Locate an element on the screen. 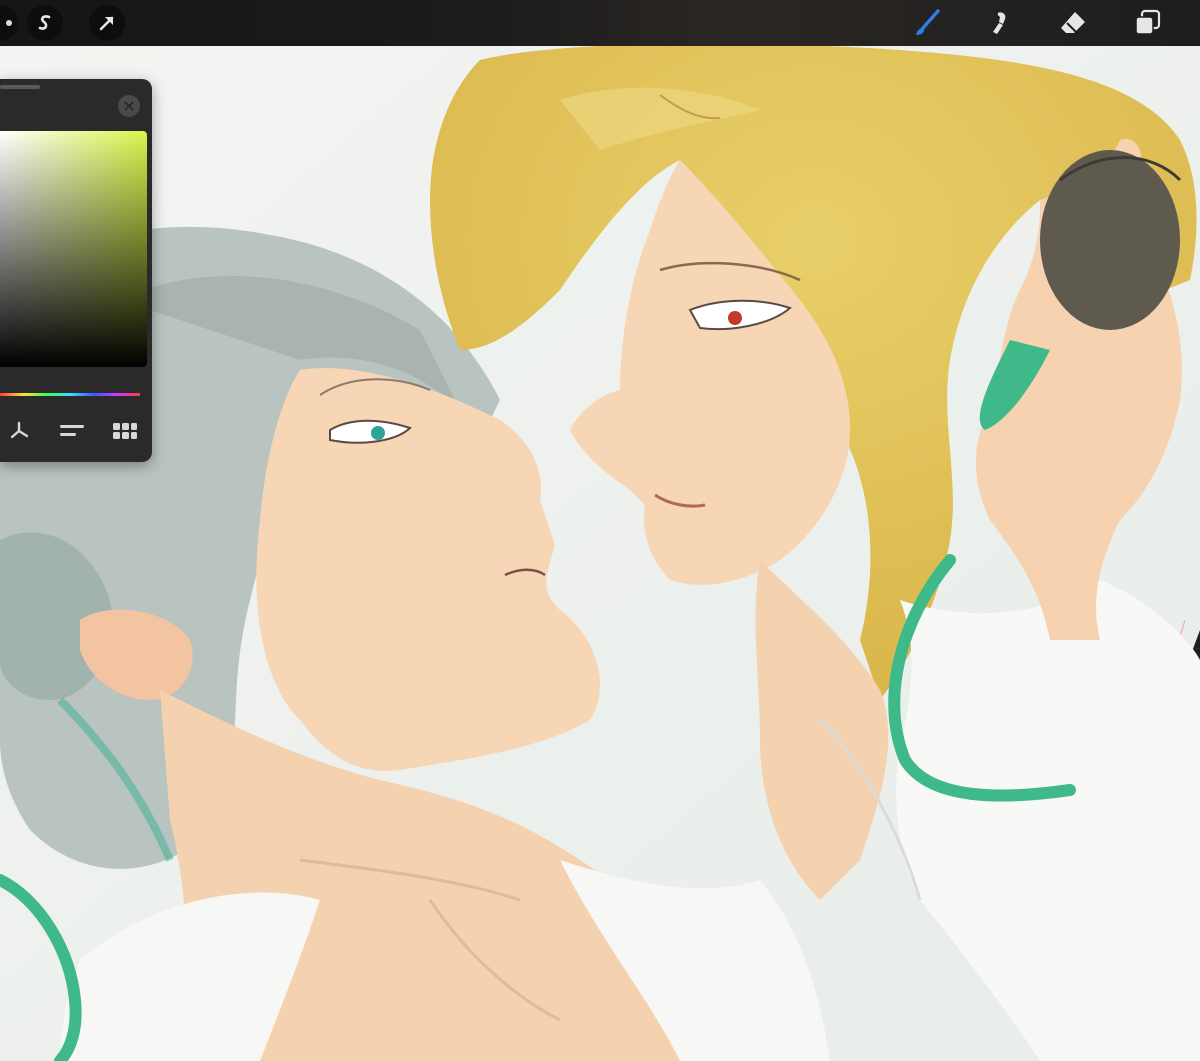  held-object is located at coordinates (1110, 240).